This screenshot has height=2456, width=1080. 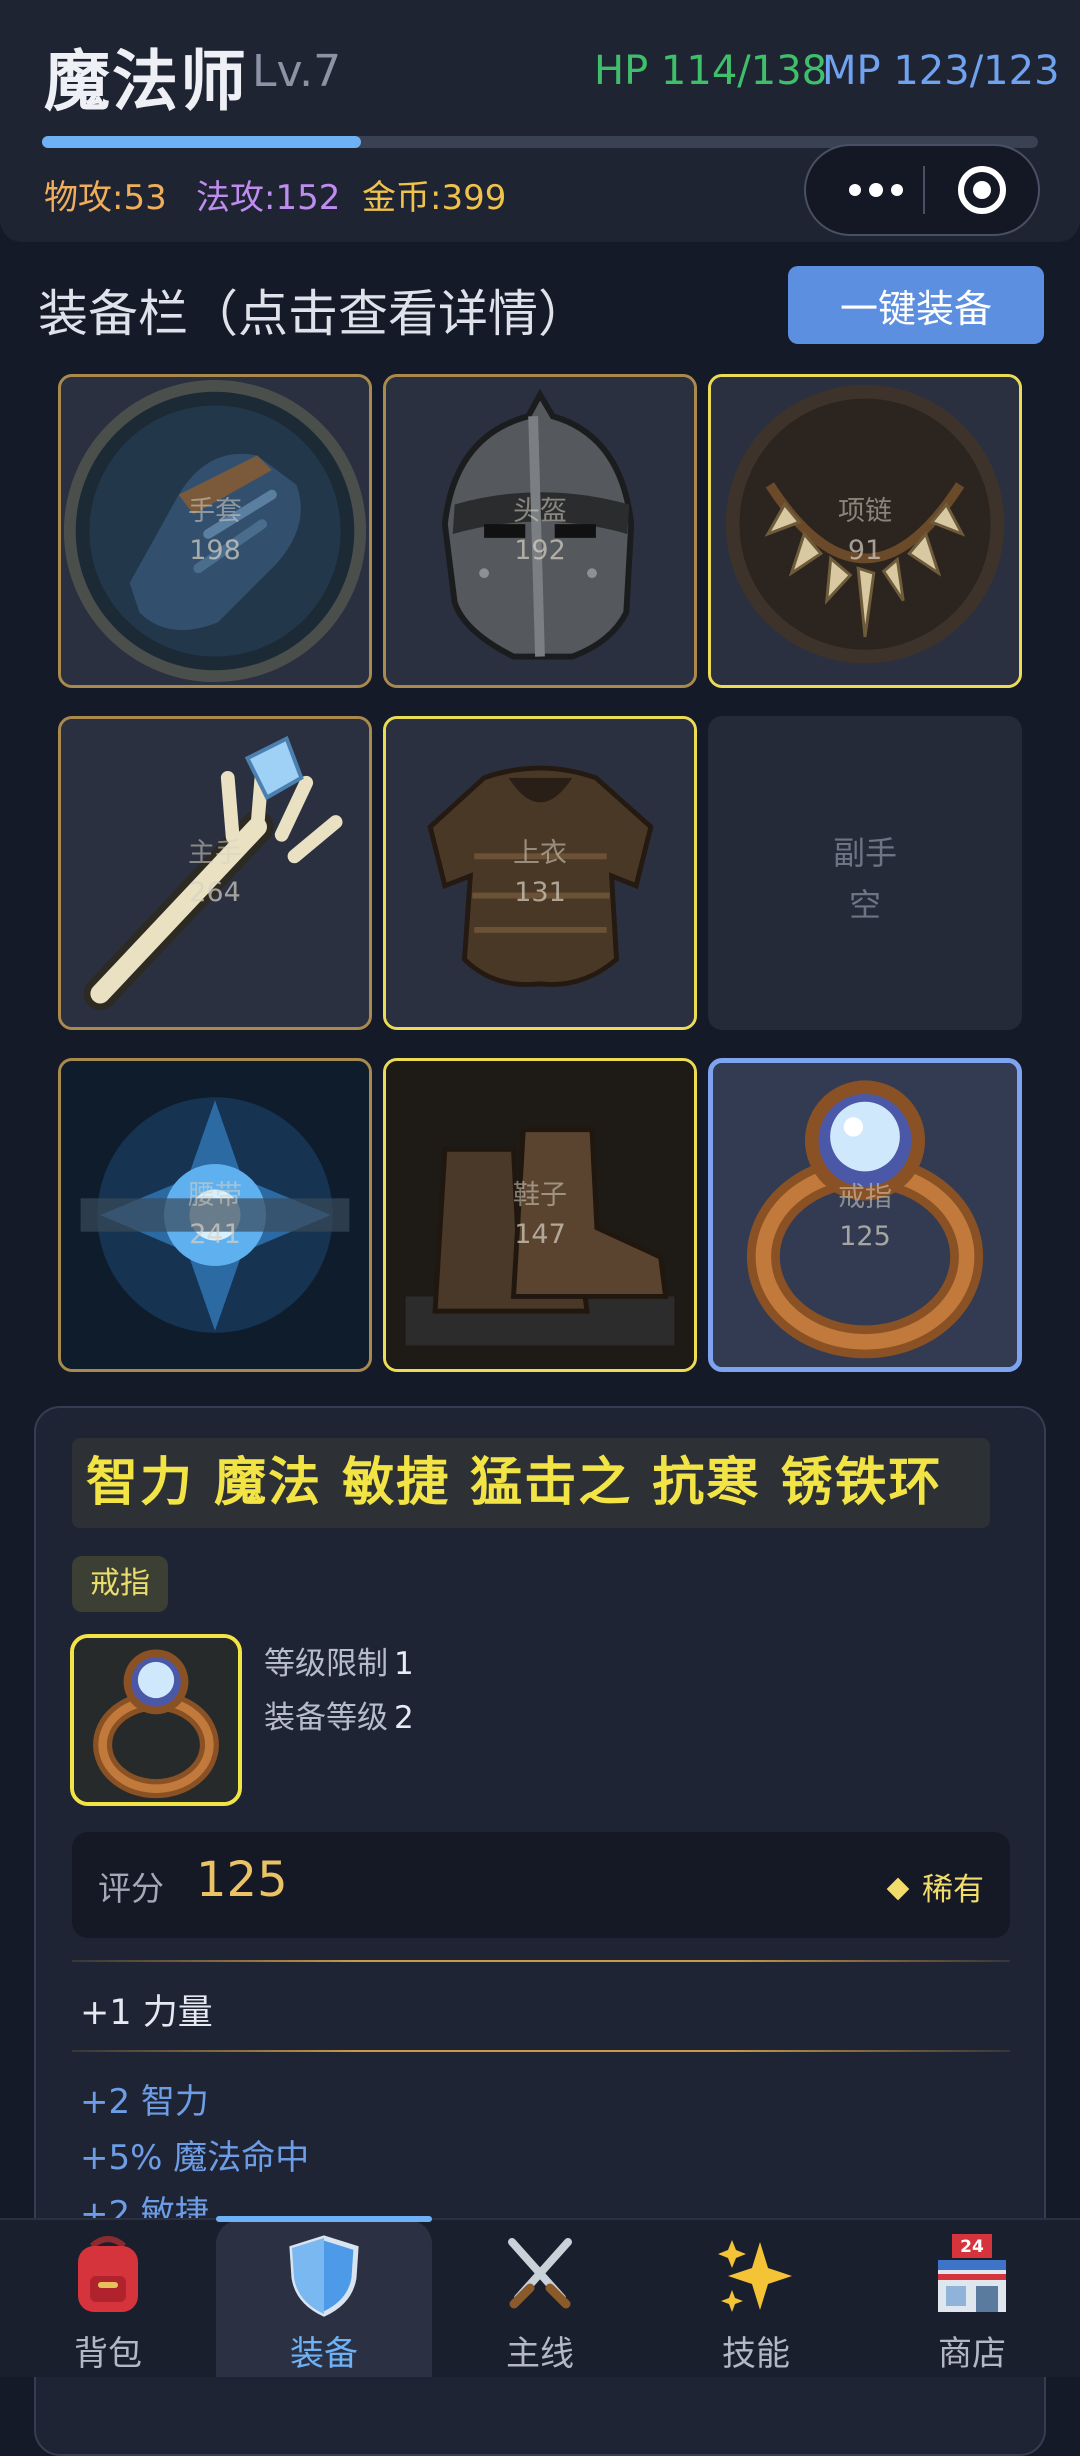 I want to click on equipment-slot-belt: 腰带 241, so click(x=215, y=1215).